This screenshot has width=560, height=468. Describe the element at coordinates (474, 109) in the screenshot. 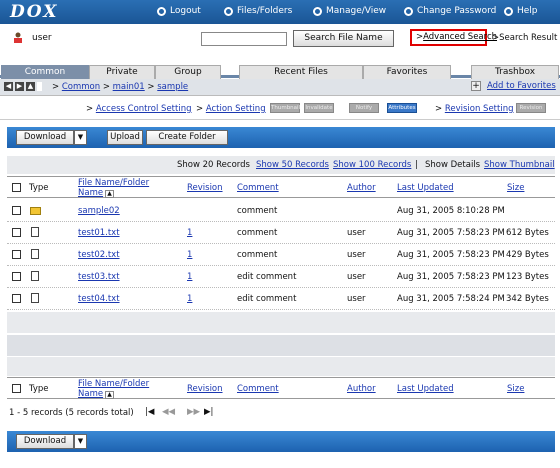

I see `revision-setting-link: > Revision Setting` at that location.